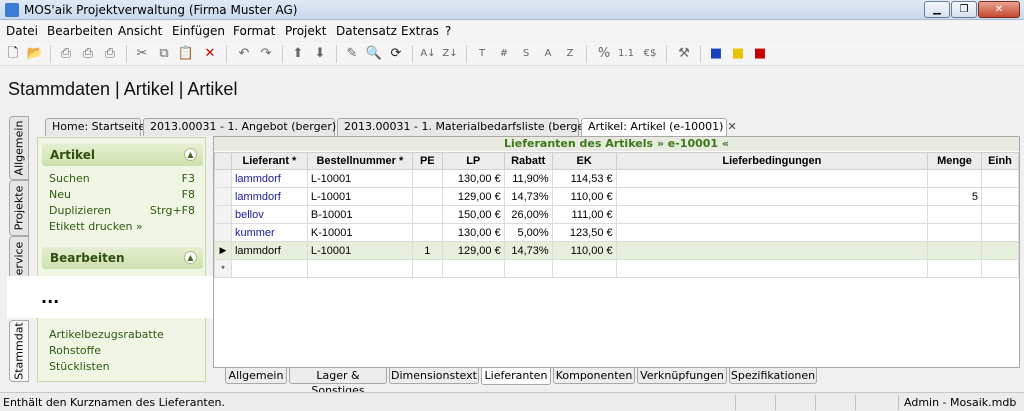  Describe the element at coordinates (584, 161) in the screenshot. I see `column-header: EK` at that location.